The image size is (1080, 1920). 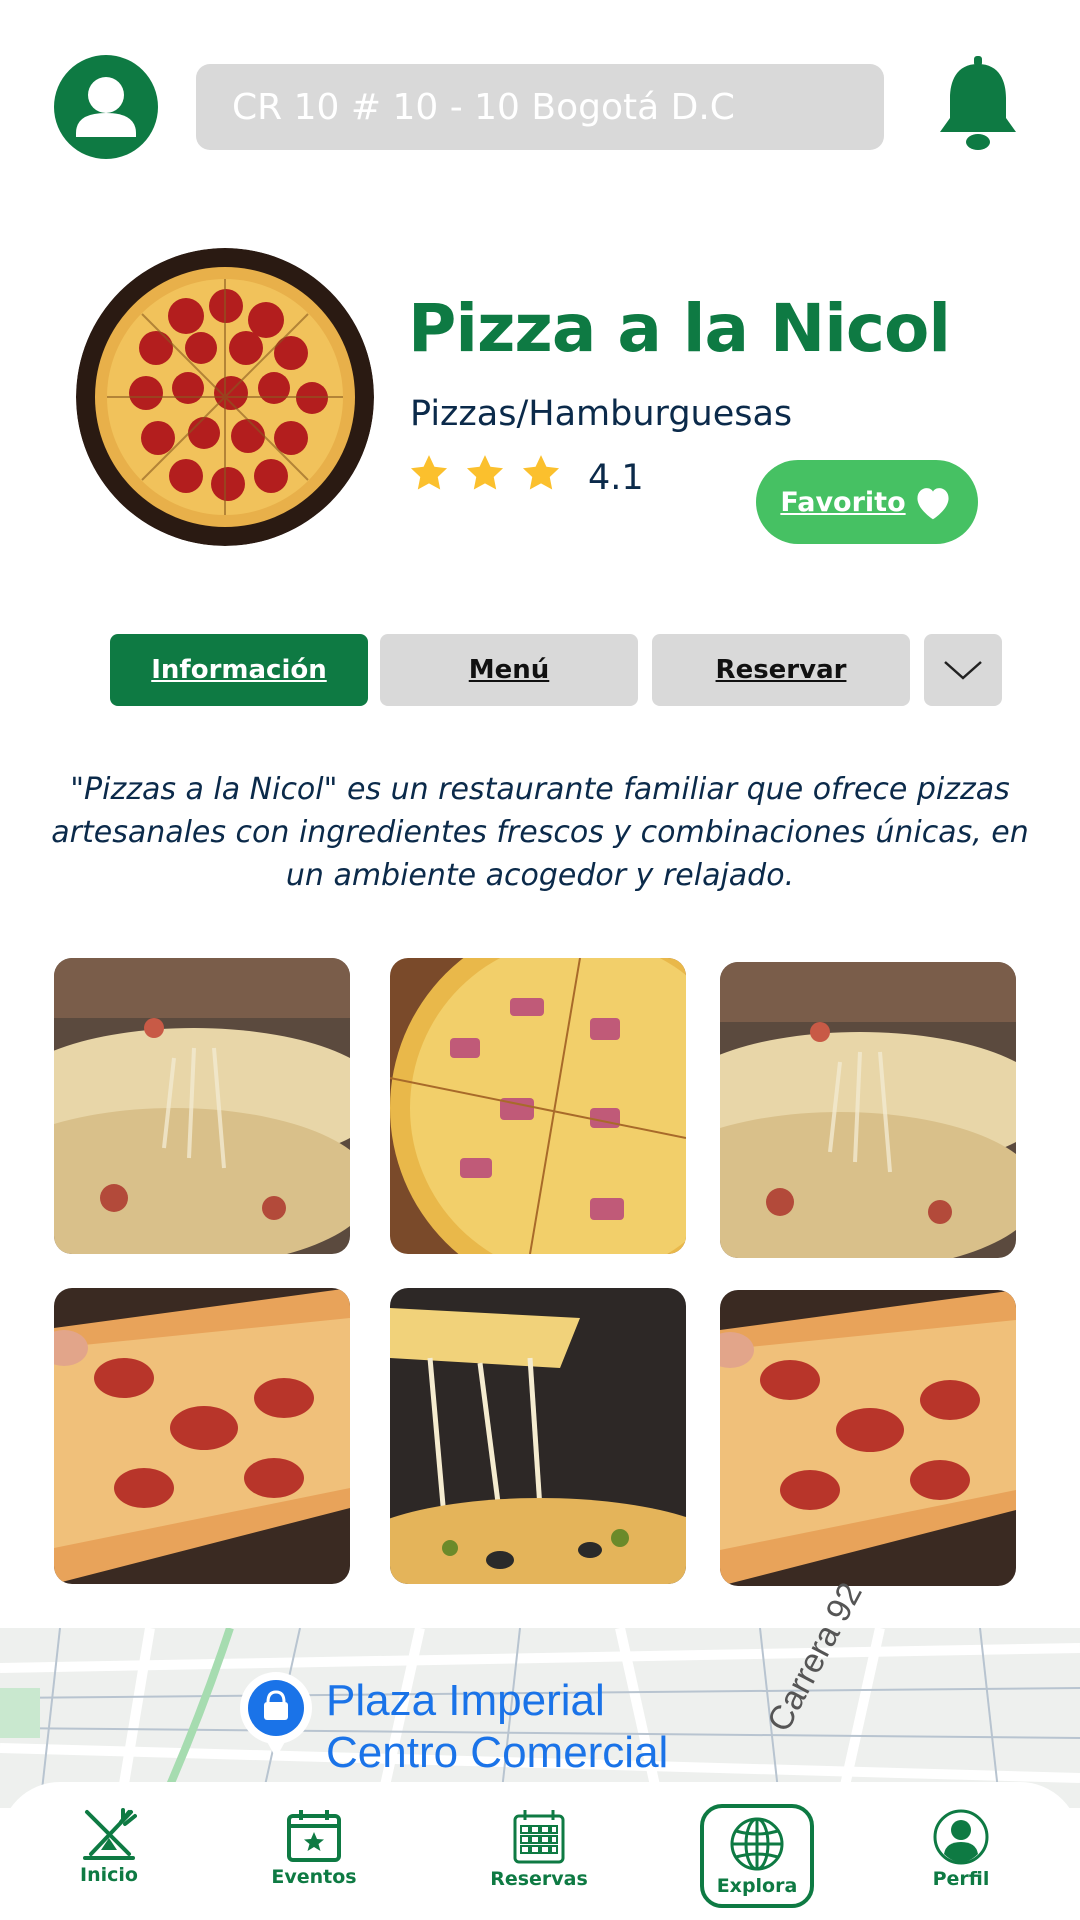 What do you see at coordinates (539, 1879) in the screenshot?
I see `nav-label: Reservas` at bounding box center [539, 1879].